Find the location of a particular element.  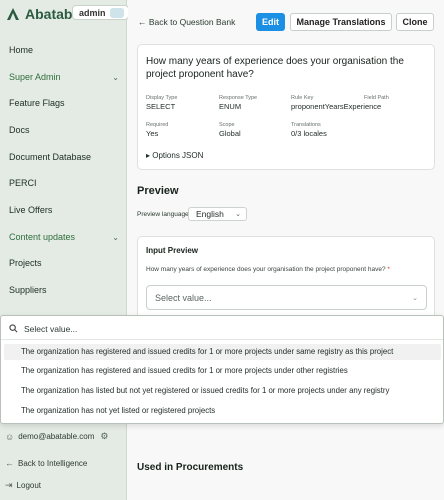

back-to-question-bank-link: ← Back to Question Bank is located at coordinates (186, 22).